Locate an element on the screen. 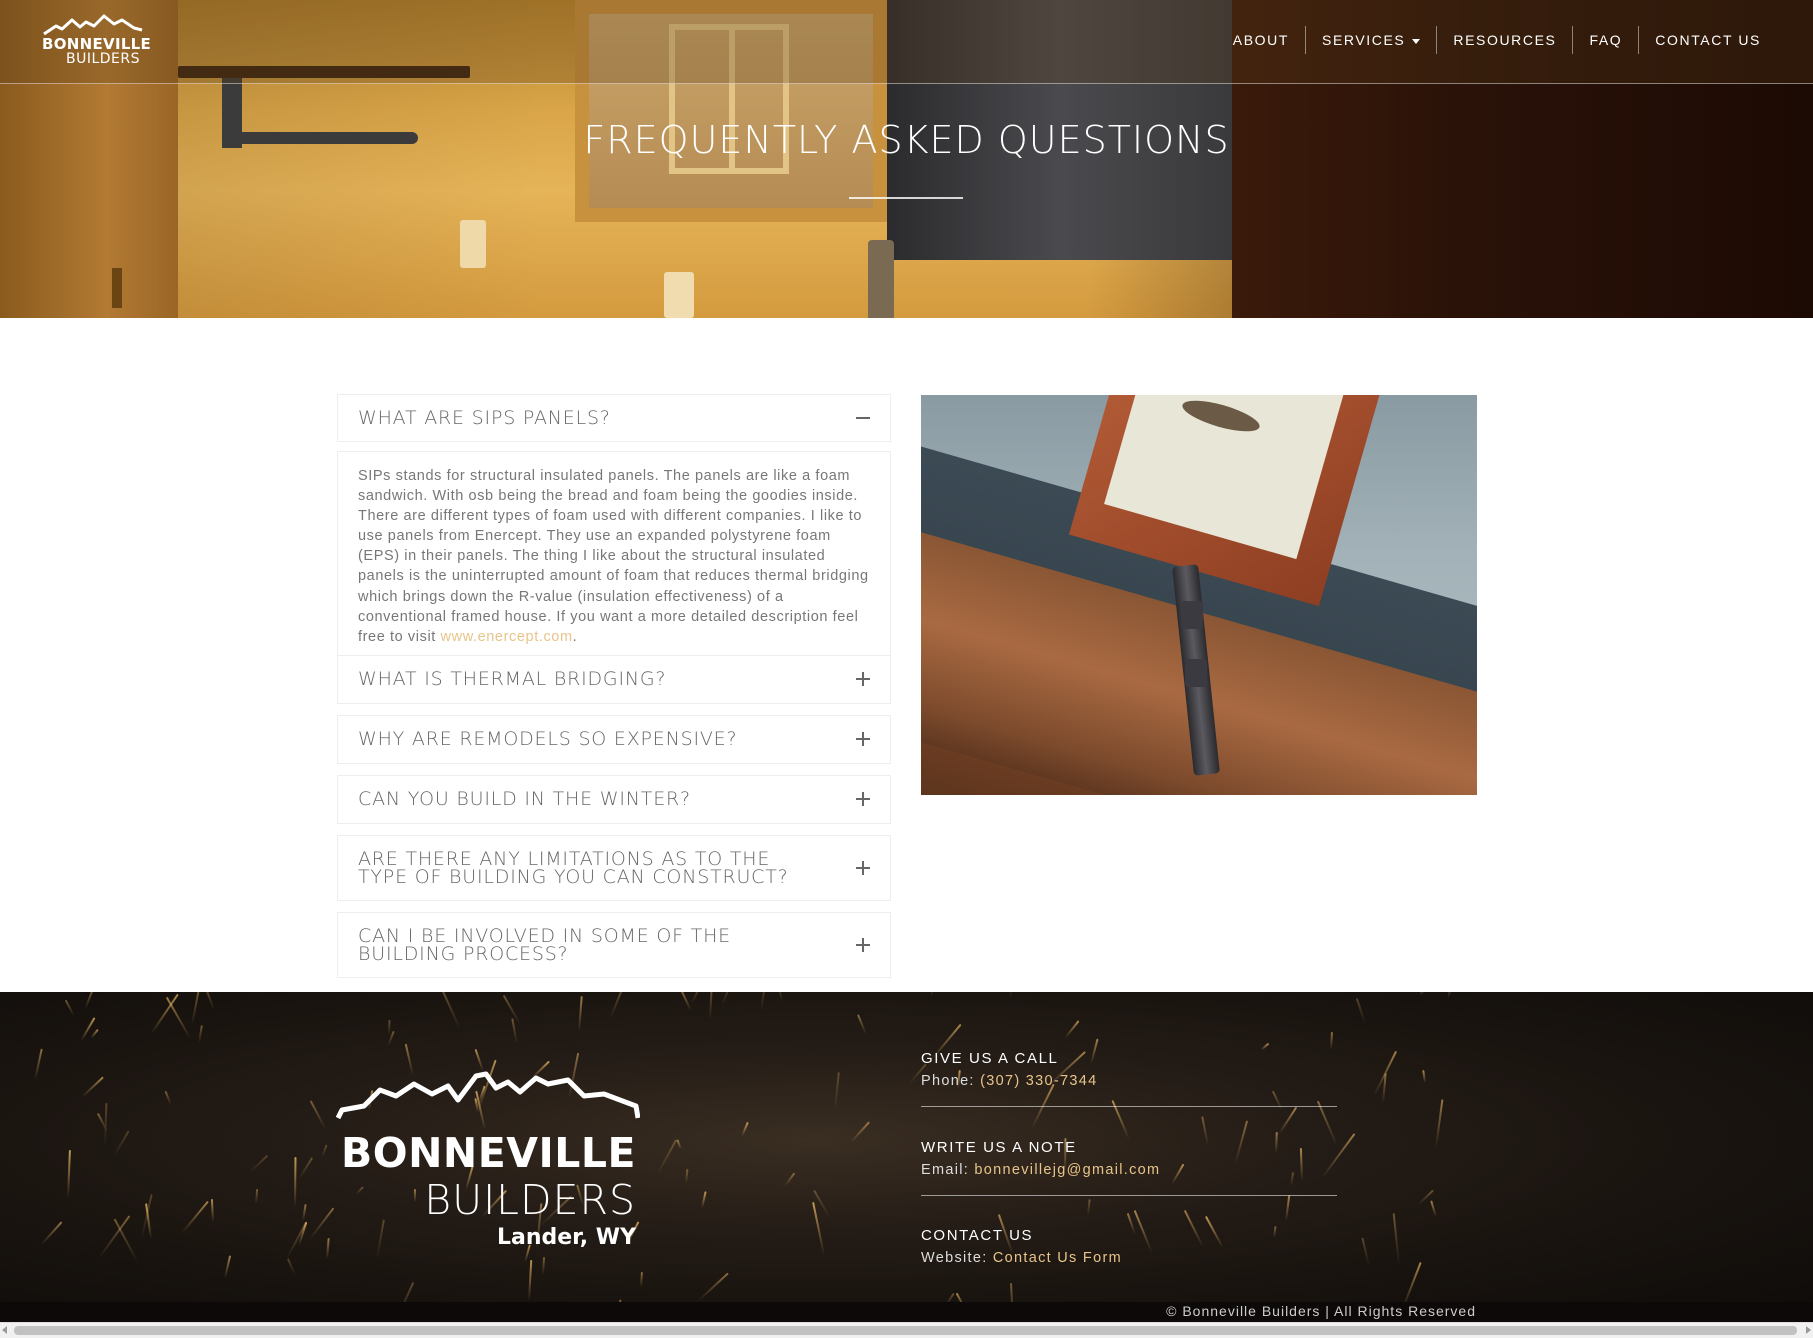  faq-question-thermal-bridging: WHAT IS THERMAL BRIDGING? is located at coordinates (614, 679).